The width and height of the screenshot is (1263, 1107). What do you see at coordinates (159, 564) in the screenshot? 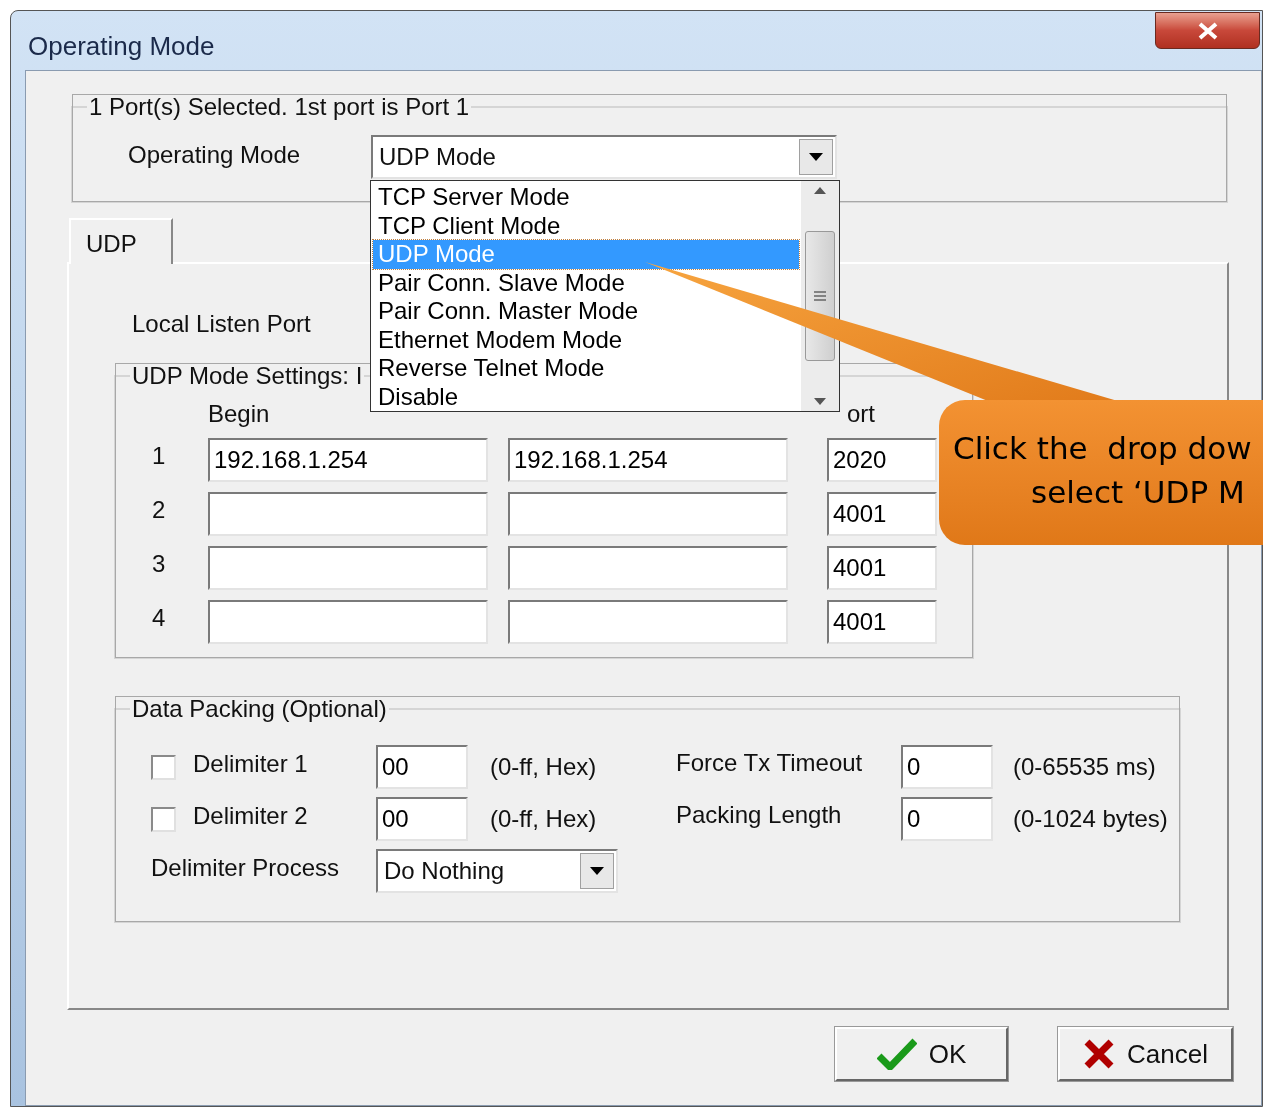
I see `row-number: 3` at bounding box center [159, 564].